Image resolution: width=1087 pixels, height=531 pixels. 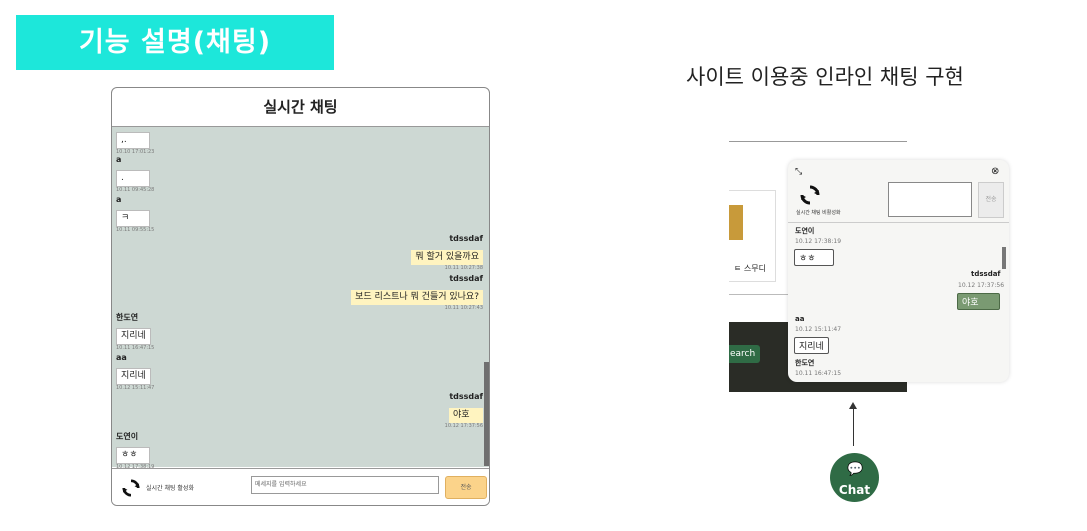 I want to click on message-bubble: ,., so click(x=133, y=140).